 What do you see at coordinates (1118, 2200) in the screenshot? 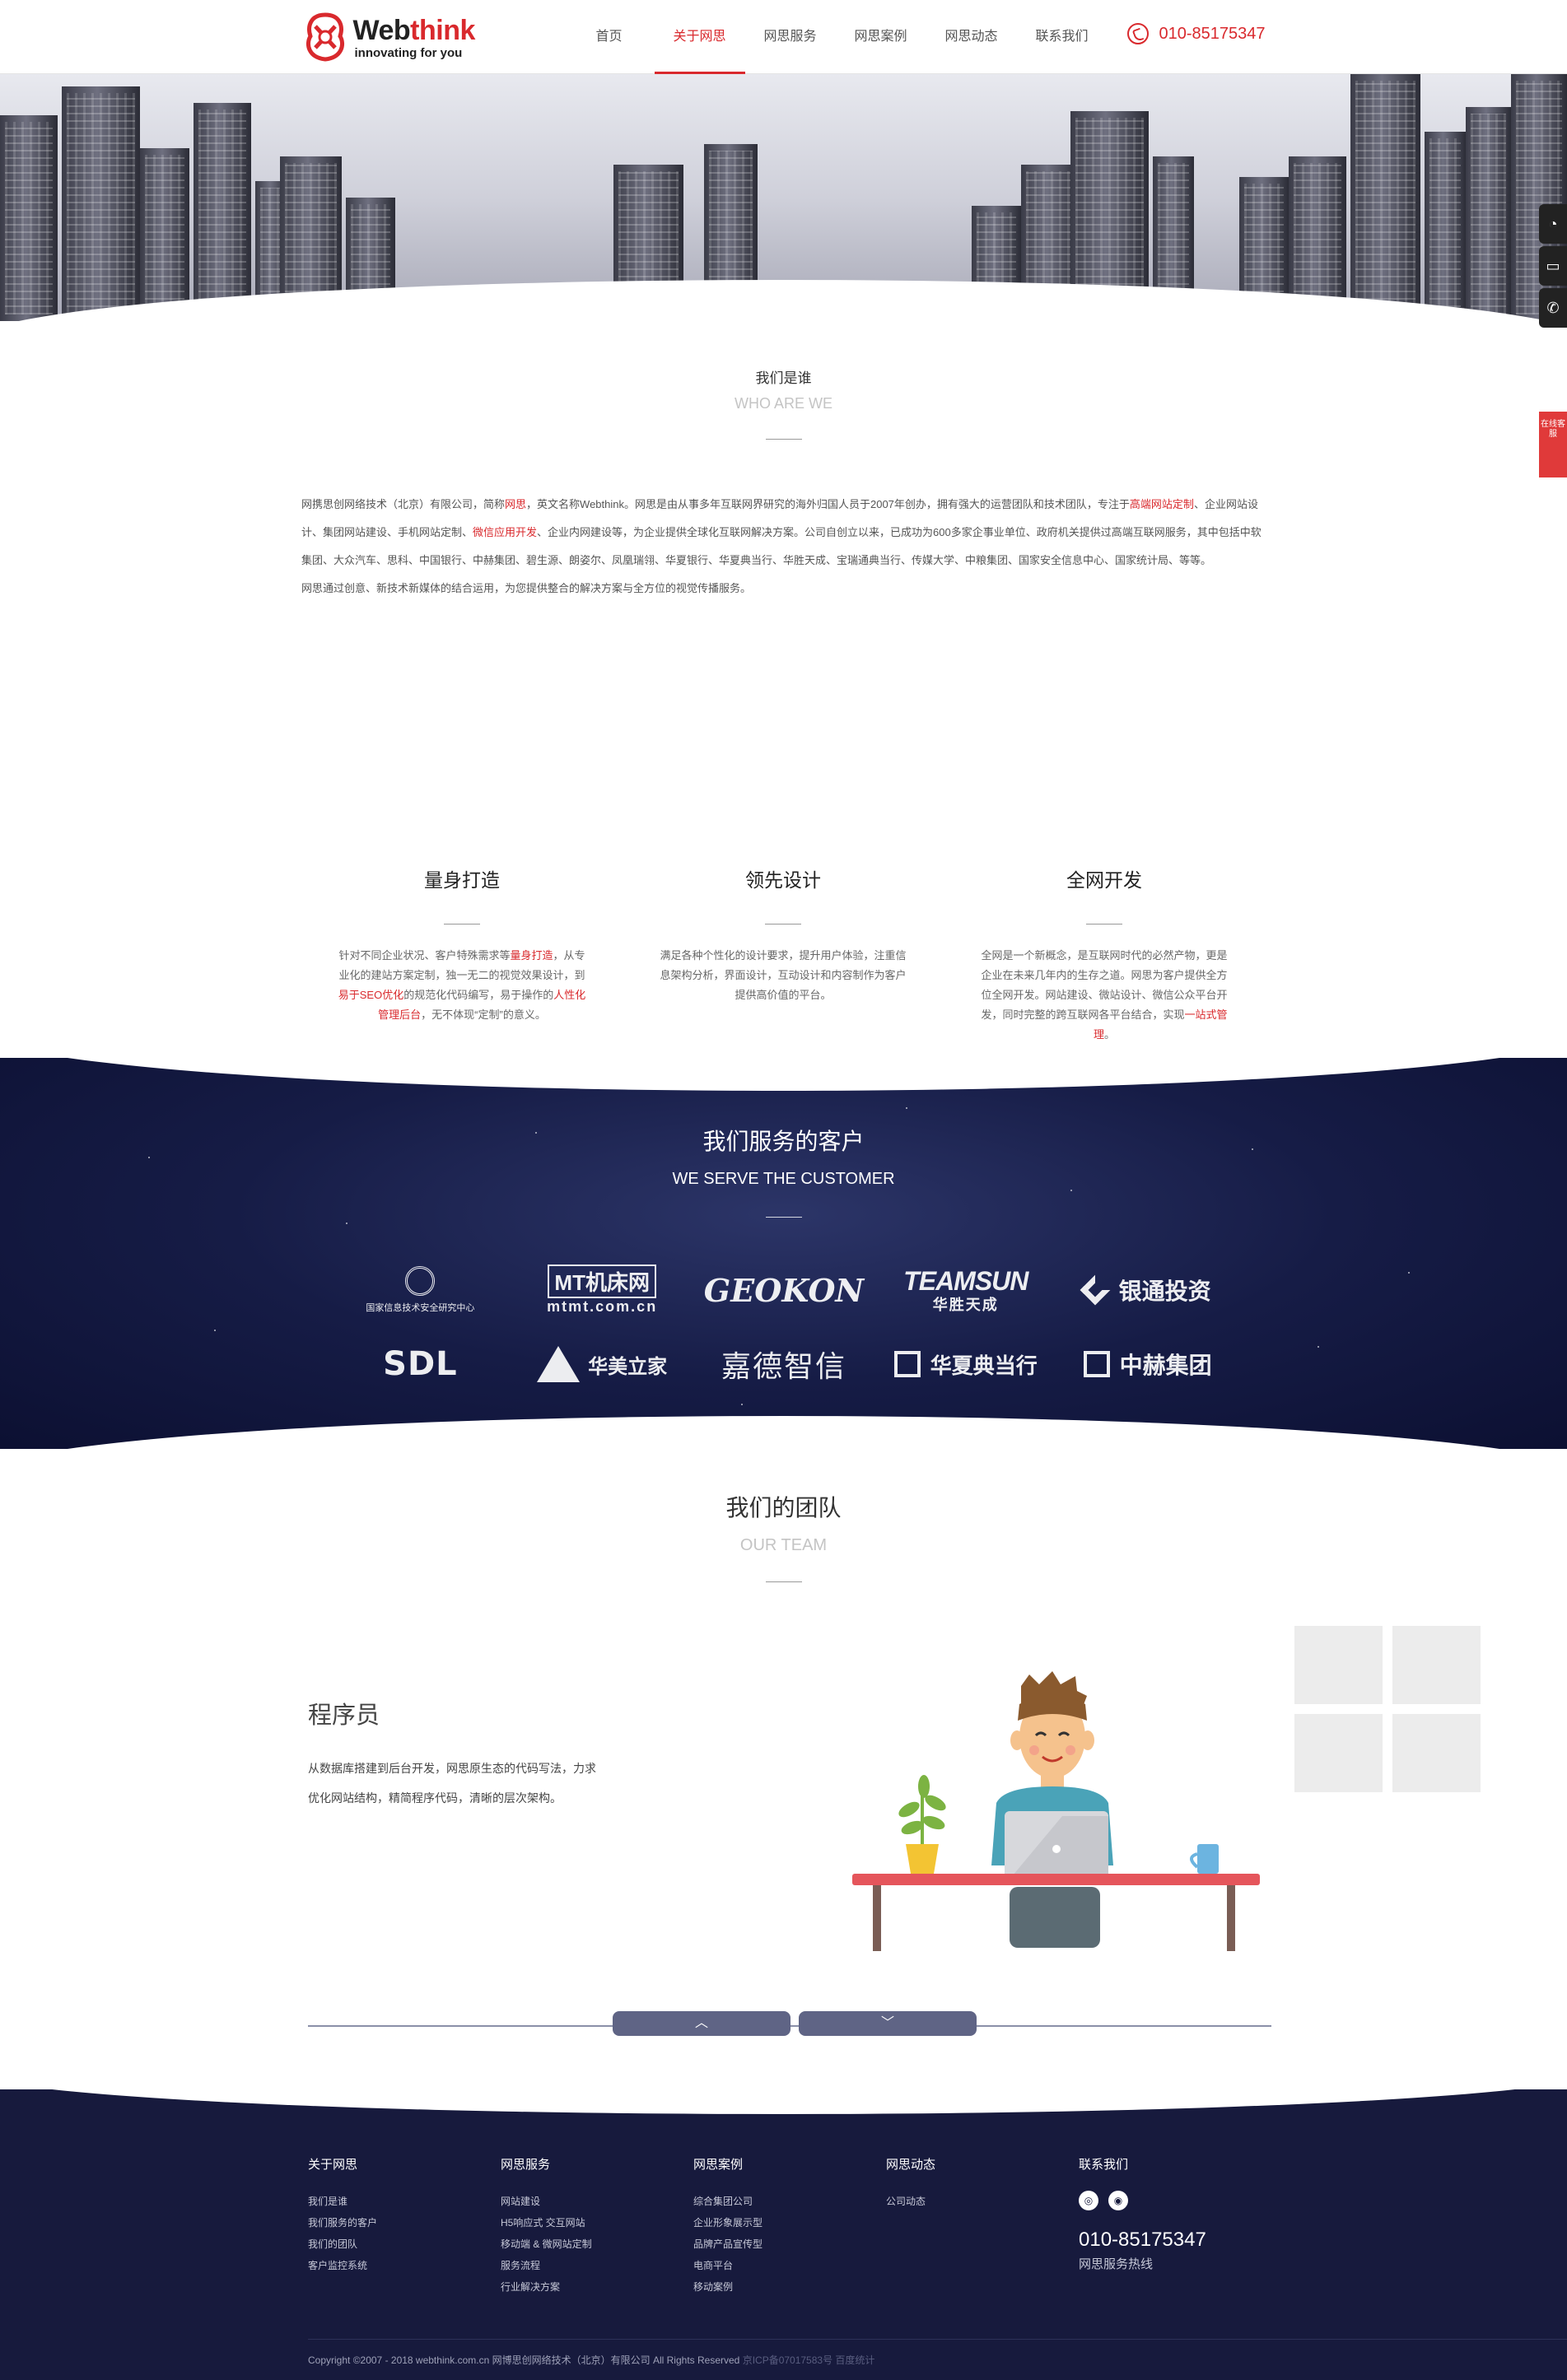
I see `weibo-icon: ◉` at bounding box center [1118, 2200].